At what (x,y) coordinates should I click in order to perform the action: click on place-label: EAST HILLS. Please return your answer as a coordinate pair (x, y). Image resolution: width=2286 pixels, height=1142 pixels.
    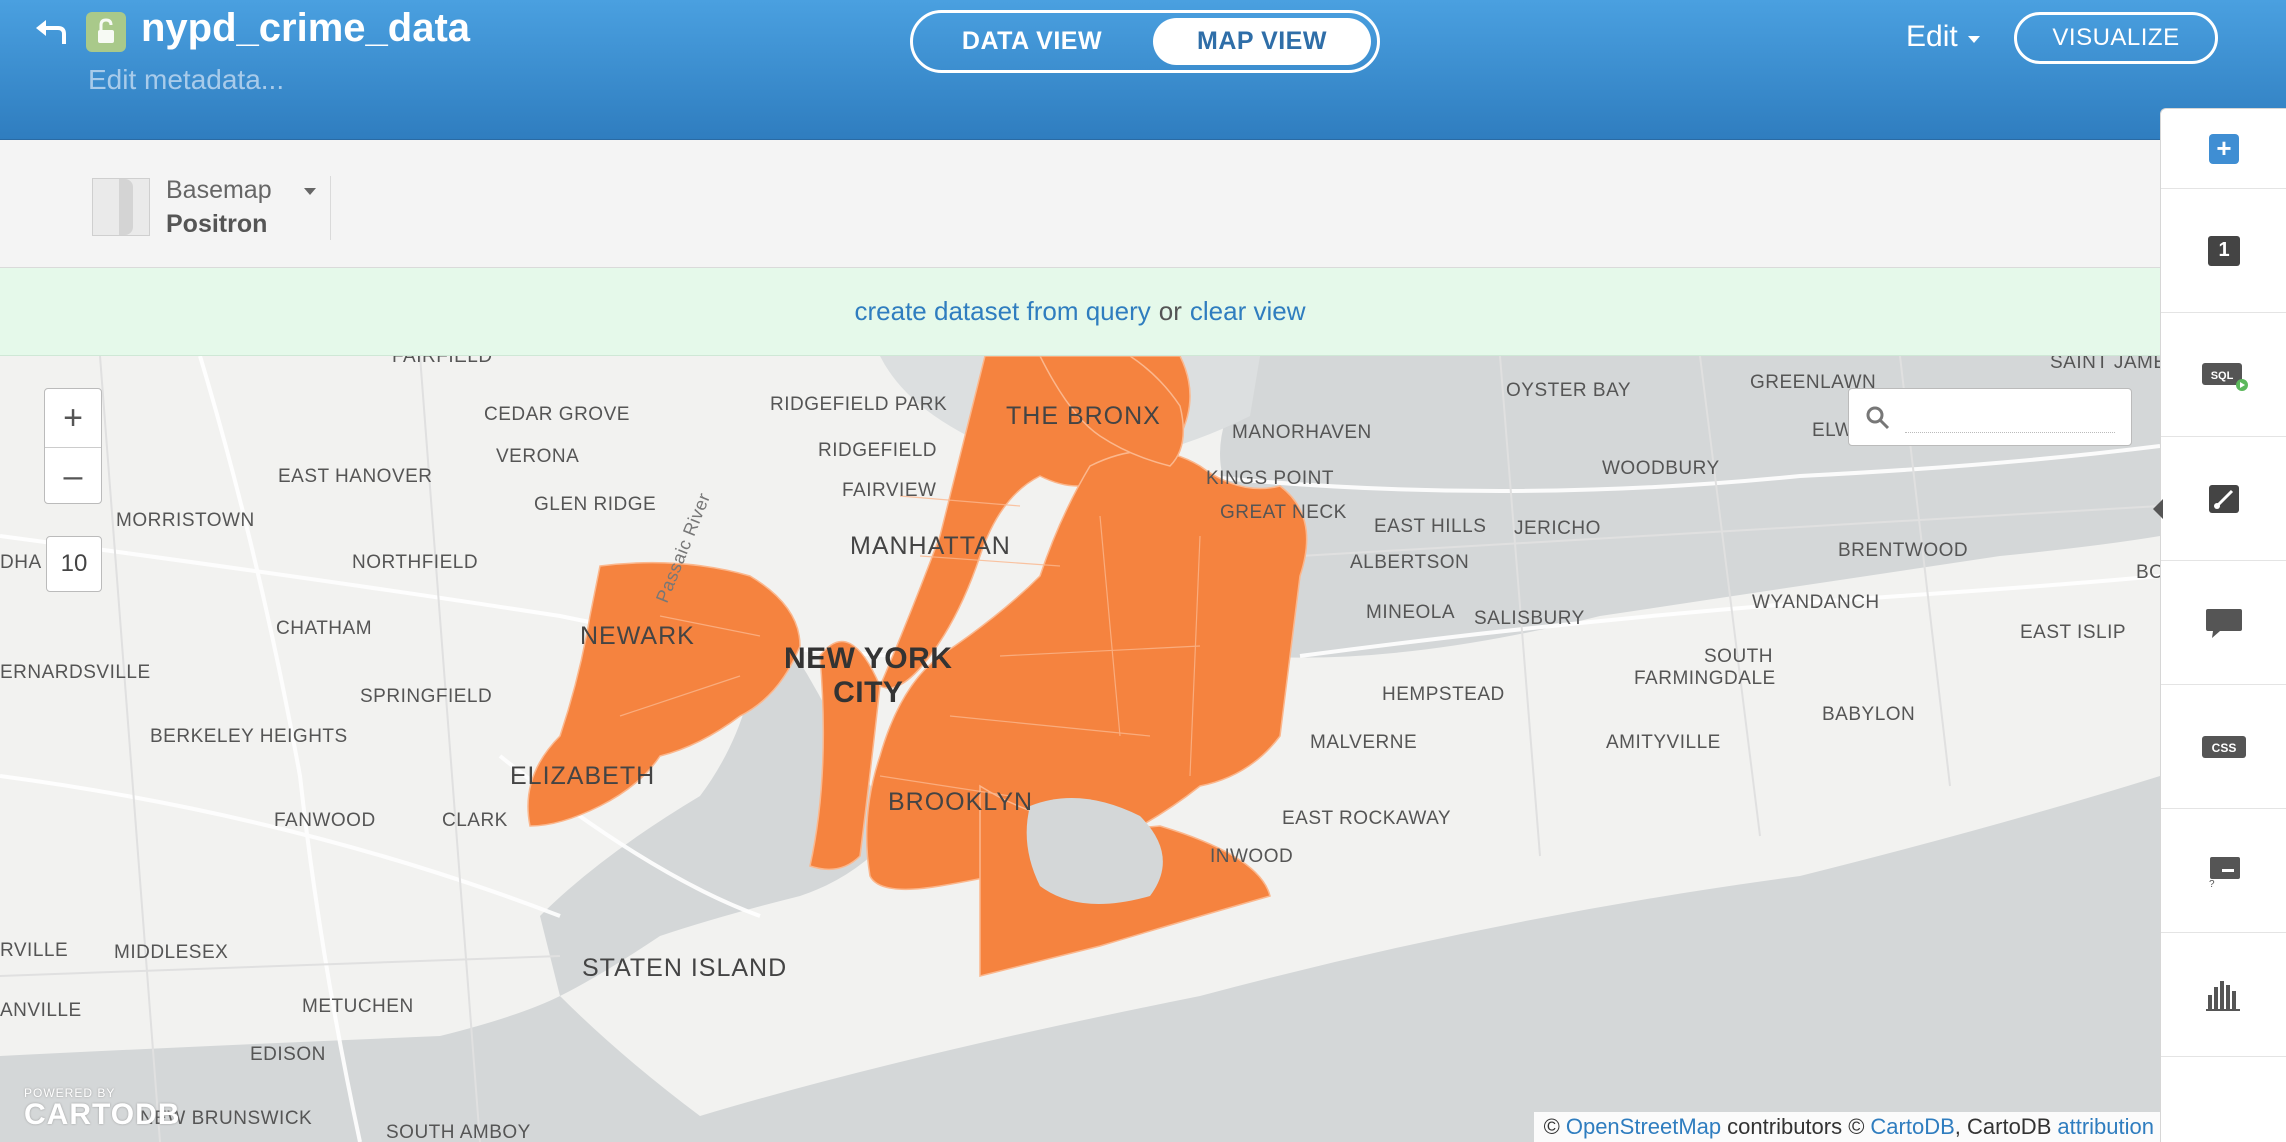
    Looking at the image, I should click on (1430, 526).